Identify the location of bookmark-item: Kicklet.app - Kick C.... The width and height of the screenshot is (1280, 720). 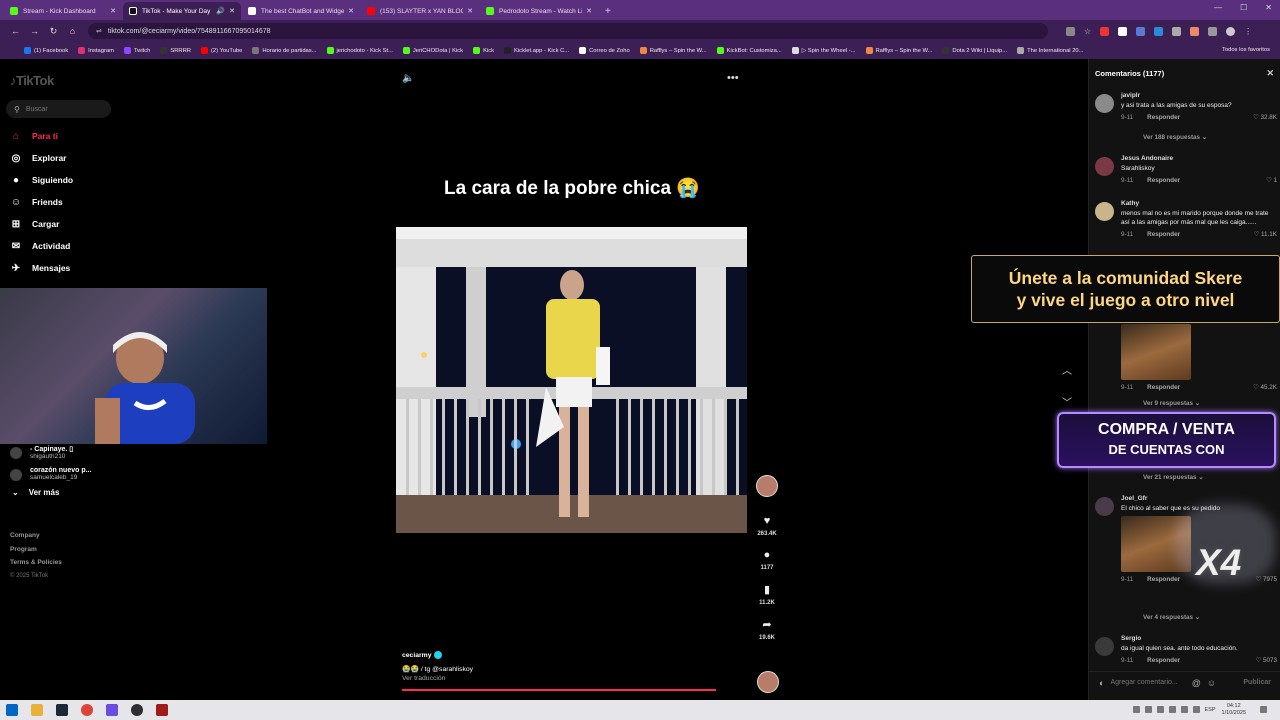
(536, 50).